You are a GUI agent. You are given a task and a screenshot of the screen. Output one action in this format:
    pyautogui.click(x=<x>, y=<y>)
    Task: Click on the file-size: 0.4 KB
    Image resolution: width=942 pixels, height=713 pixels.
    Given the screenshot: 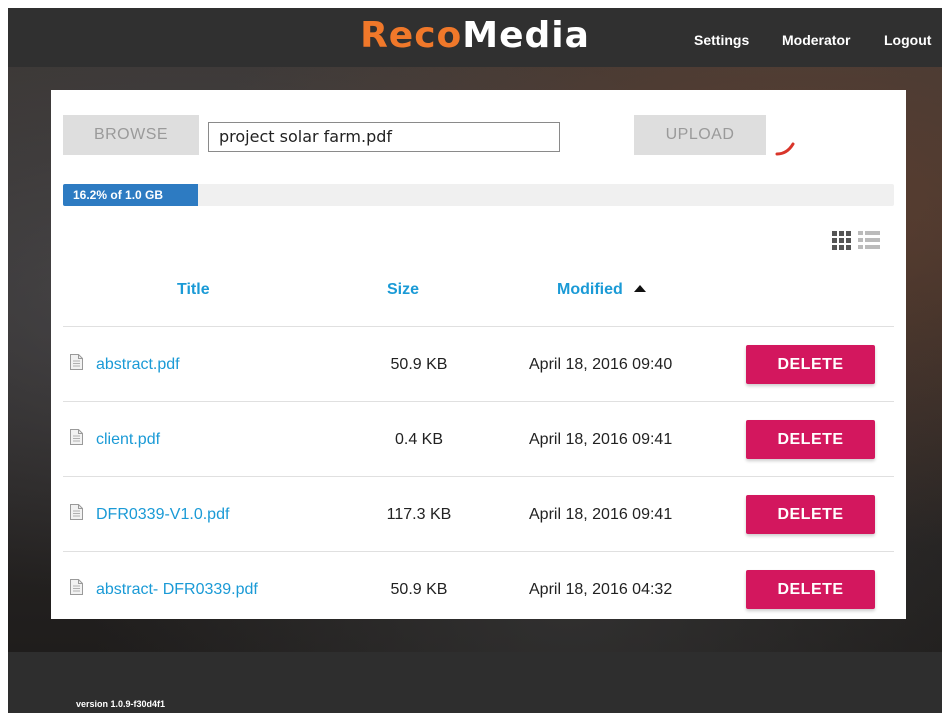 What is the action you would take?
    pyautogui.click(x=419, y=439)
    